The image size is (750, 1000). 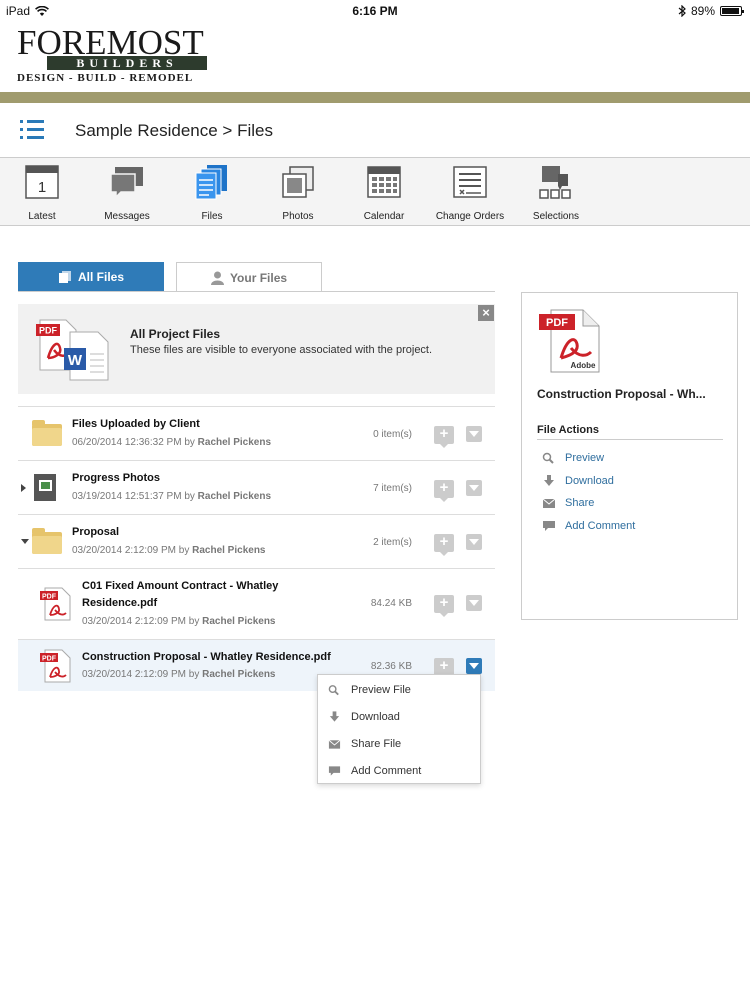 I want to click on tab-your-files: Your Files, so click(x=249, y=277).